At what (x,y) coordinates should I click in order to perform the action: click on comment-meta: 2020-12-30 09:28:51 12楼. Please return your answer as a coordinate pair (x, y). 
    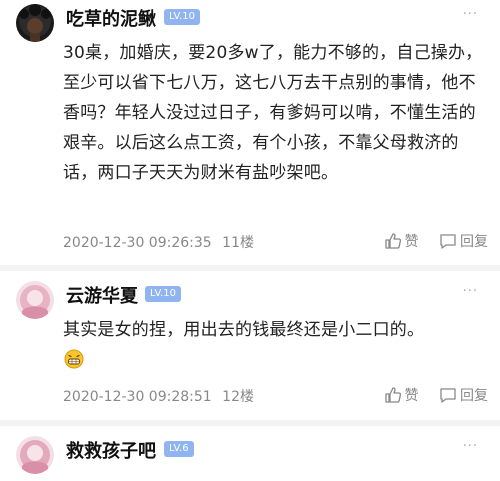
    Looking at the image, I should click on (158, 396).